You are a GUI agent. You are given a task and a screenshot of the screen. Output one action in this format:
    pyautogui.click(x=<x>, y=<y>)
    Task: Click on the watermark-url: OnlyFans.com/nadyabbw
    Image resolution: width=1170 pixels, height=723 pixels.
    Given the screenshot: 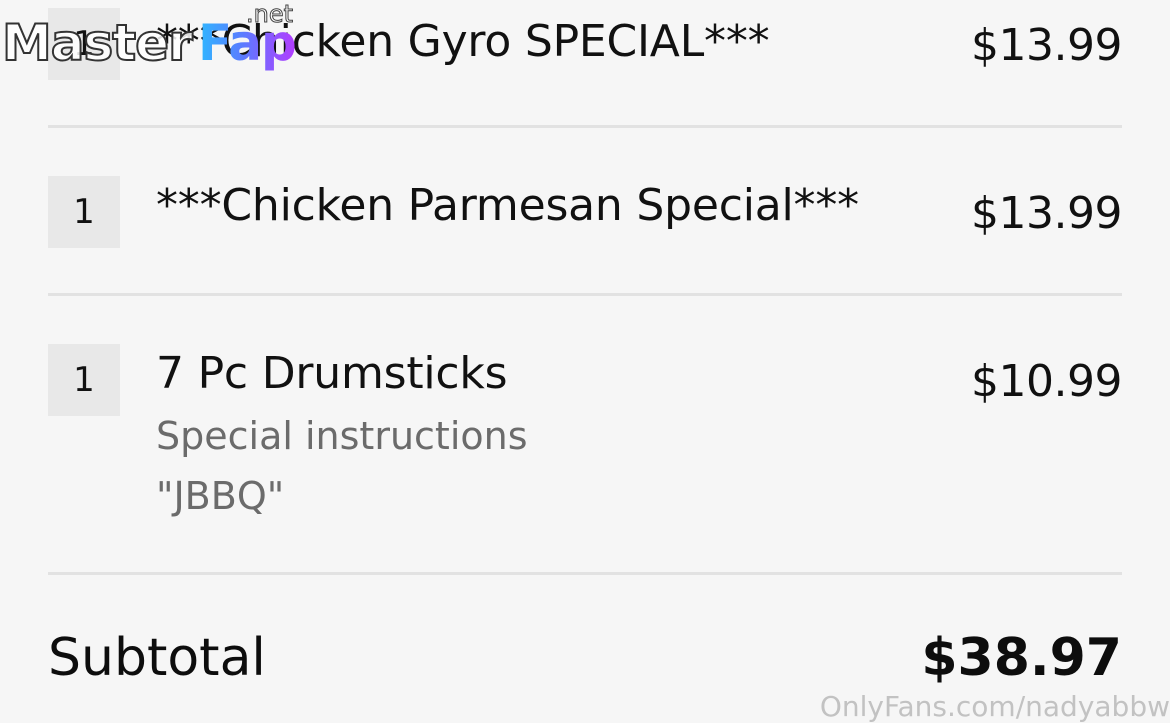 What is the action you would take?
    pyautogui.click(x=994, y=706)
    